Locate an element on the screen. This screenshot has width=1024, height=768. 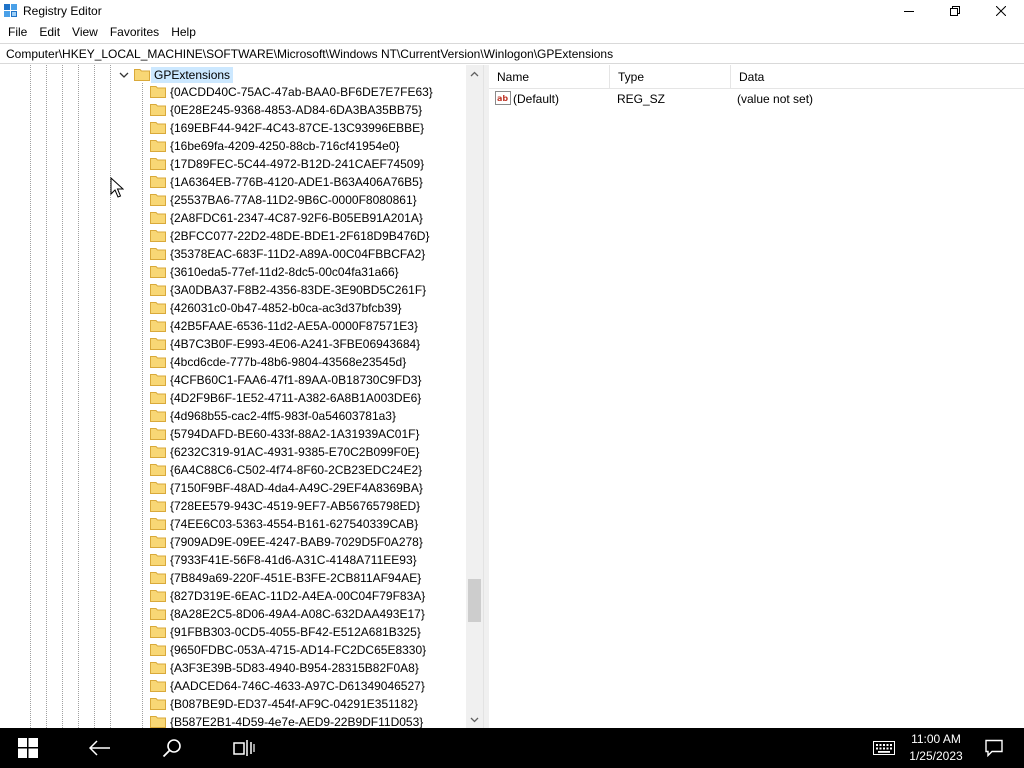
column-header-name: Name is located at coordinates (549, 77).